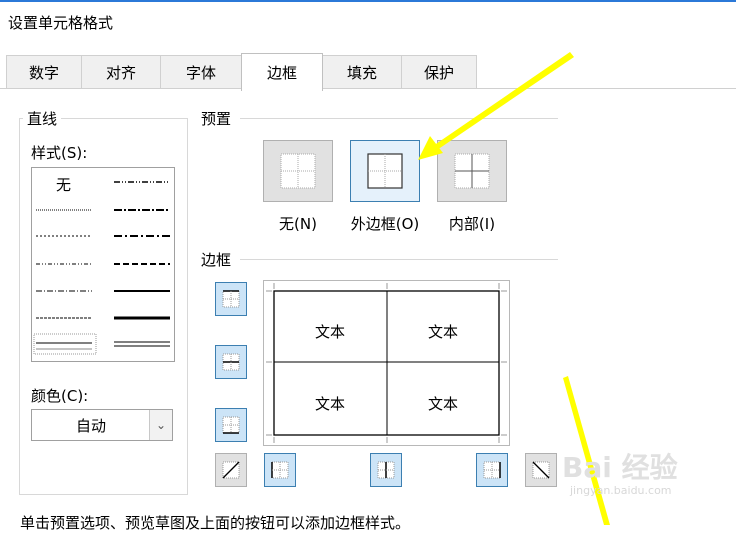 This screenshot has width=736, height=533. Describe the element at coordinates (201, 72) in the screenshot. I see `tab-font: 字体` at that location.